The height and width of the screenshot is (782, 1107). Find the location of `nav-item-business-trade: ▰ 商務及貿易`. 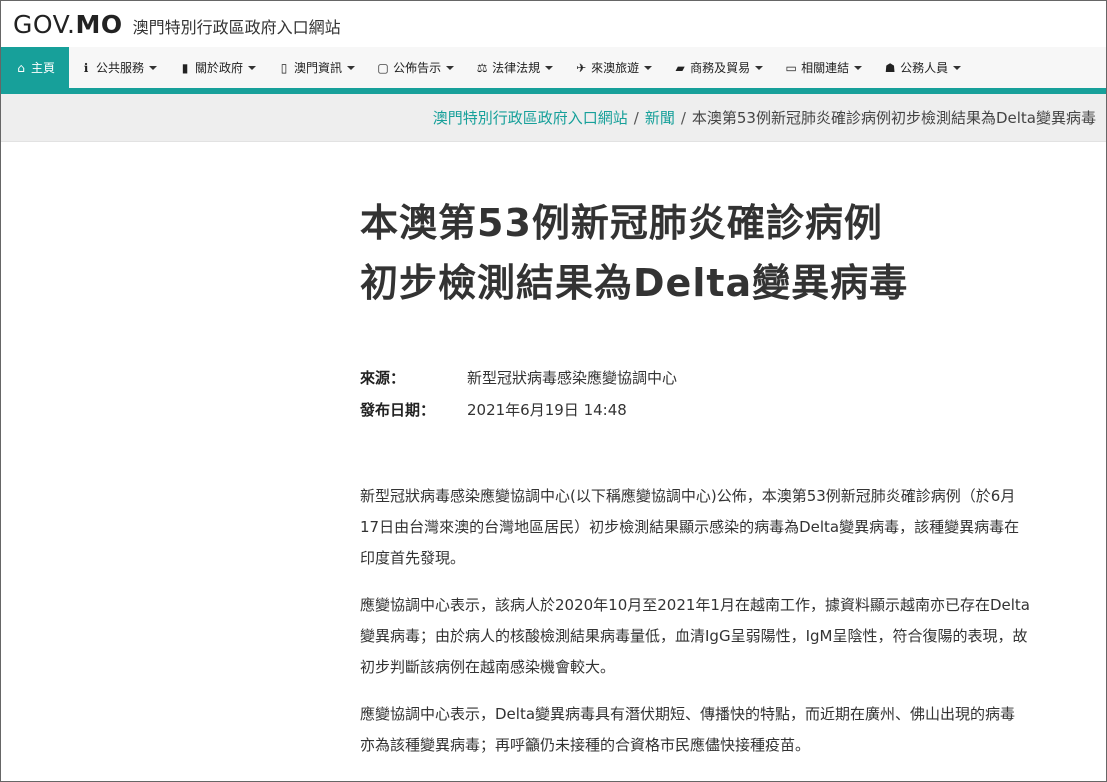

nav-item-business-trade: ▰ 商務及貿易 is located at coordinates (718, 67).